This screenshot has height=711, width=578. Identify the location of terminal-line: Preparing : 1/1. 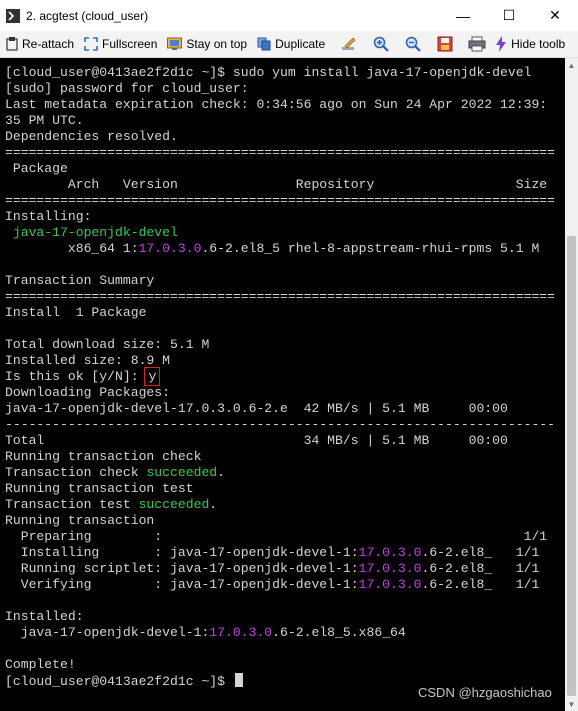
(280, 537).